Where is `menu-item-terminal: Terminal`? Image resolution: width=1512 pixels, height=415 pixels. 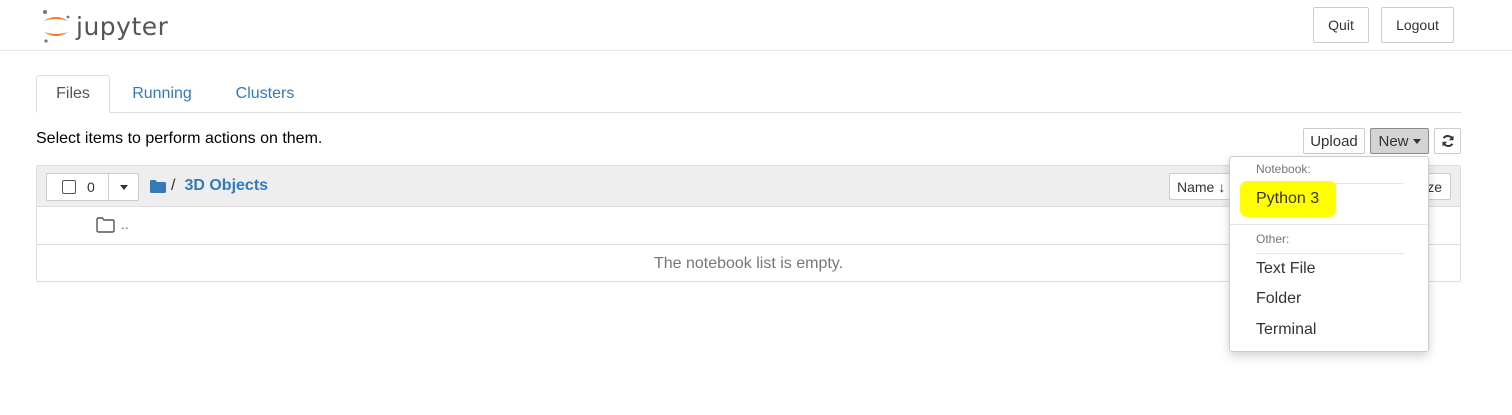 menu-item-terminal: Terminal is located at coordinates (1286, 330).